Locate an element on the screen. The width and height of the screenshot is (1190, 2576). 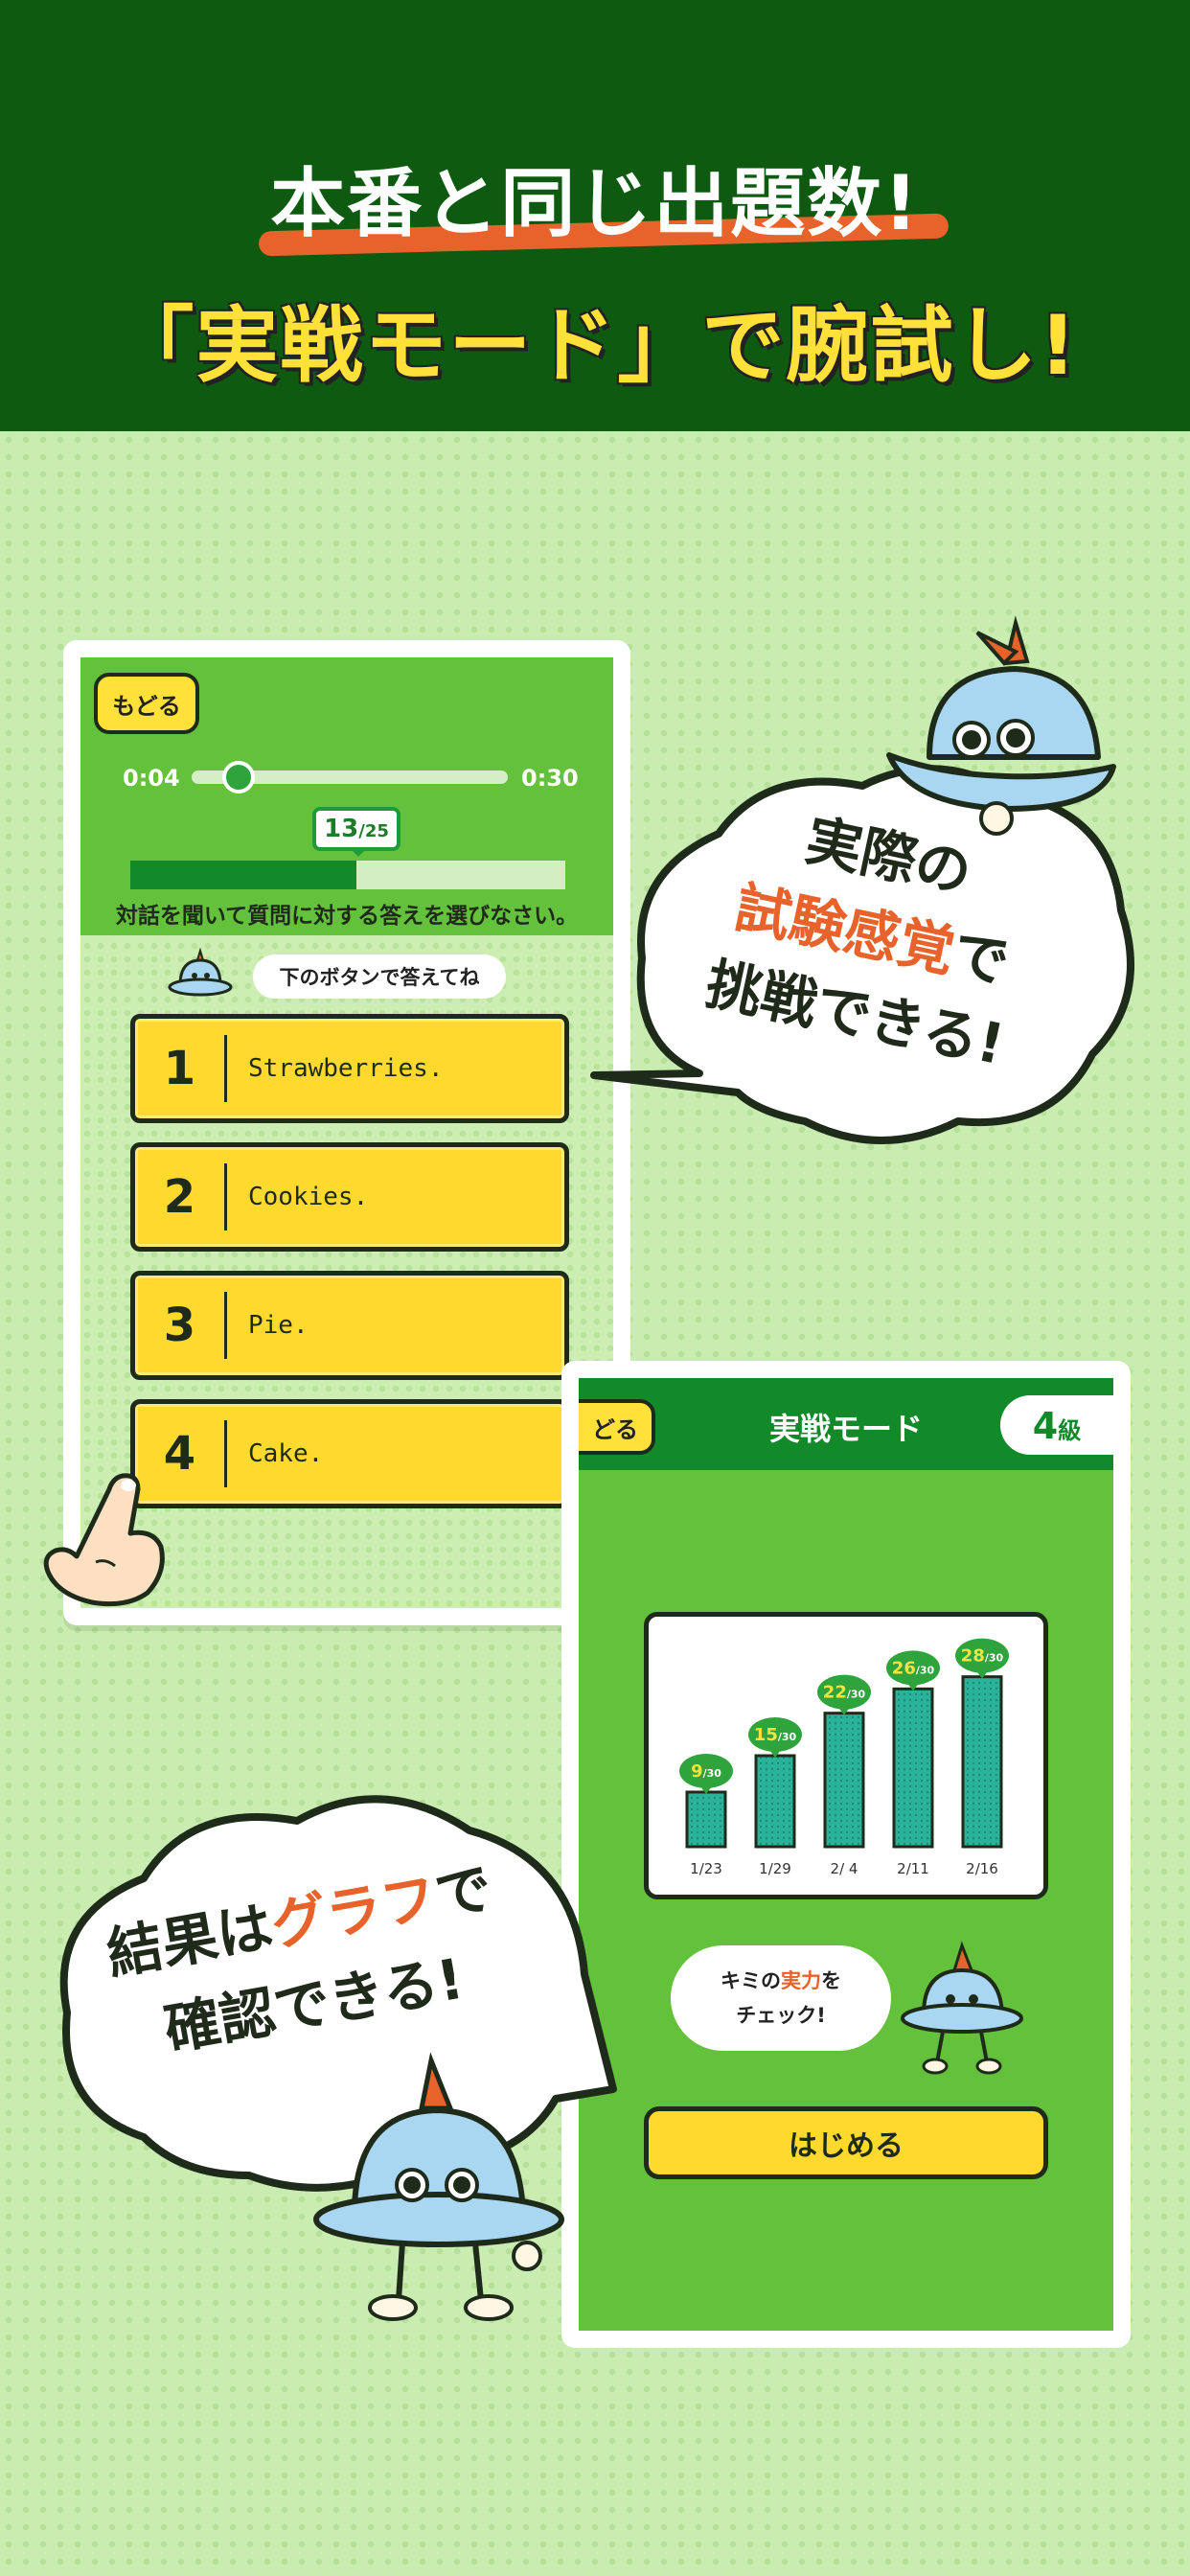
audio-slider-knob is located at coordinates (238, 777).